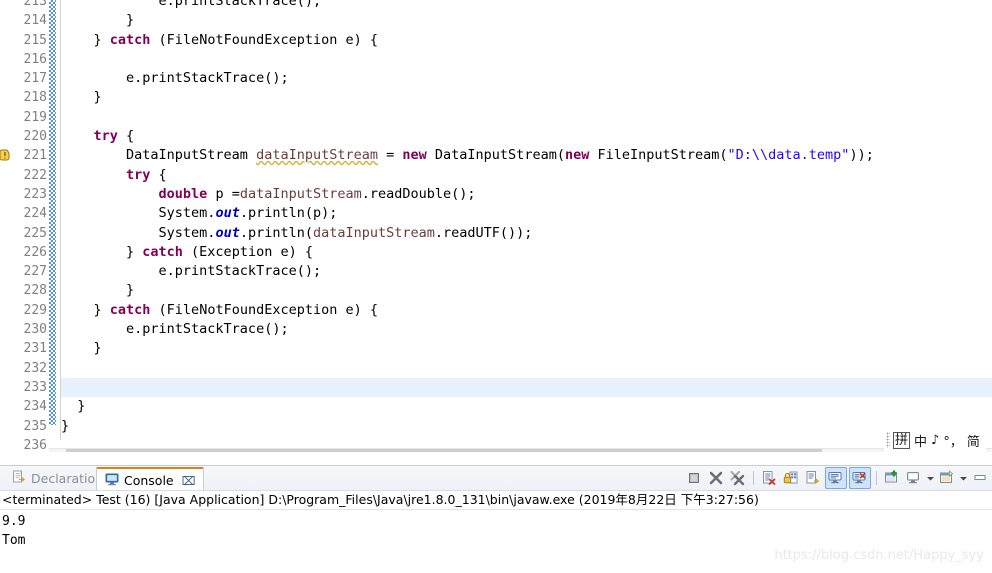 The height and width of the screenshot is (573, 992). Describe the element at coordinates (414, 155) in the screenshot. I see `code-token: new` at that location.